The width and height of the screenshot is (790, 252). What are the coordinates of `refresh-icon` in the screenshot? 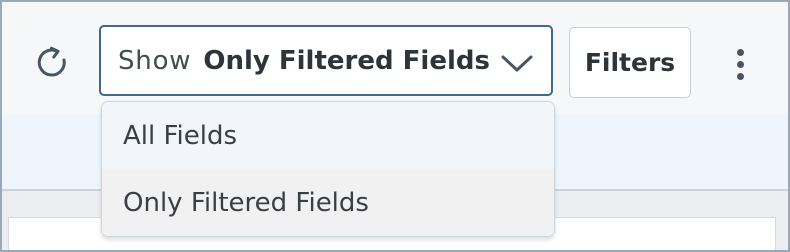 It's located at (52, 64).